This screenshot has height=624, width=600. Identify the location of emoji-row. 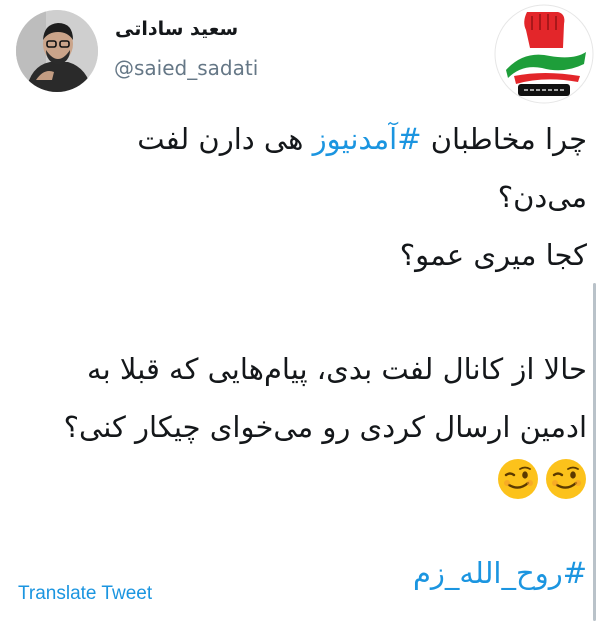
(303, 487).